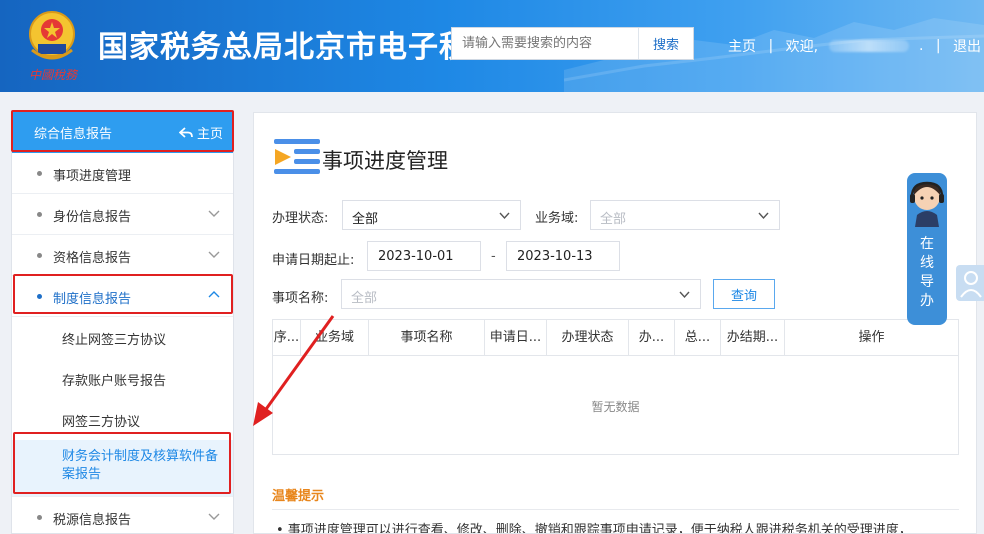 This screenshot has width=984, height=534. Describe the element at coordinates (685, 215) in the screenshot. I see `domain-select: 全部` at that location.